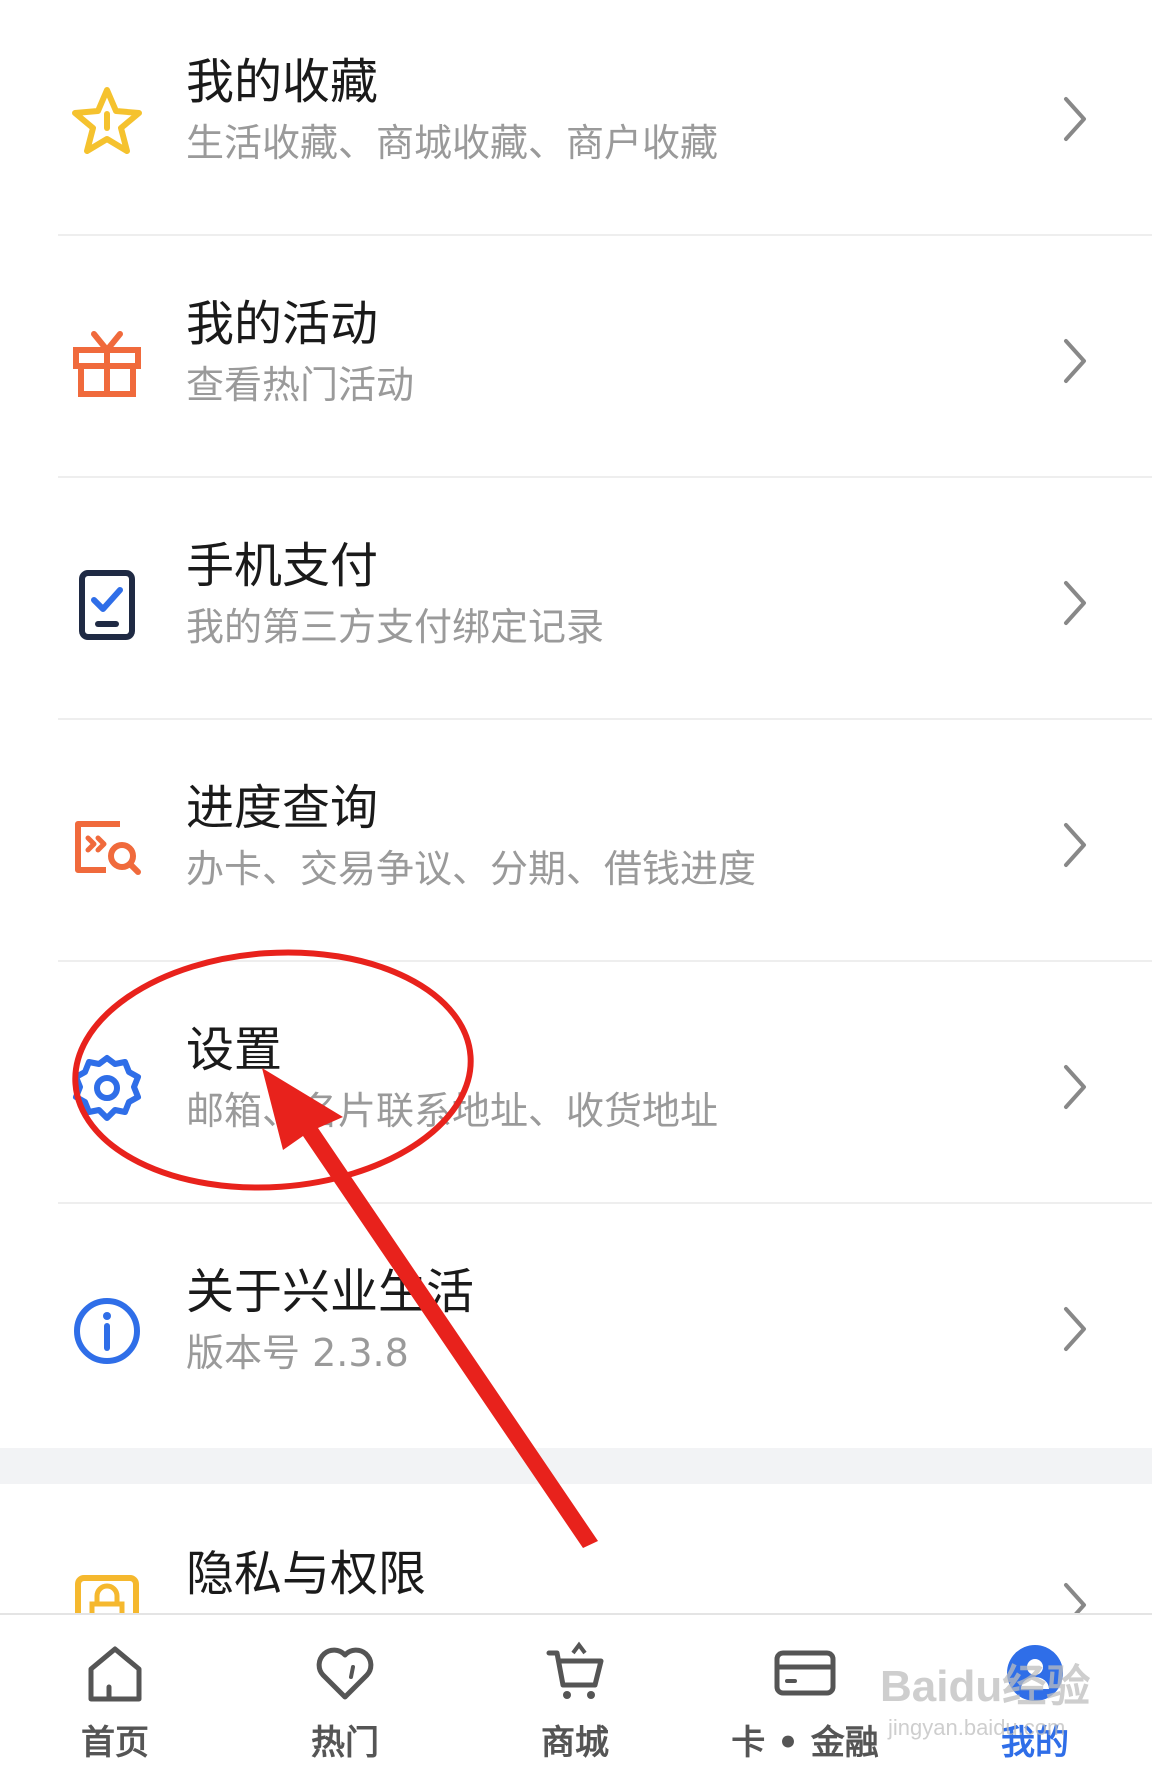  What do you see at coordinates (107, 1331) in the screenshot?
I see `info-icon` at bounding box center [107, 1331].